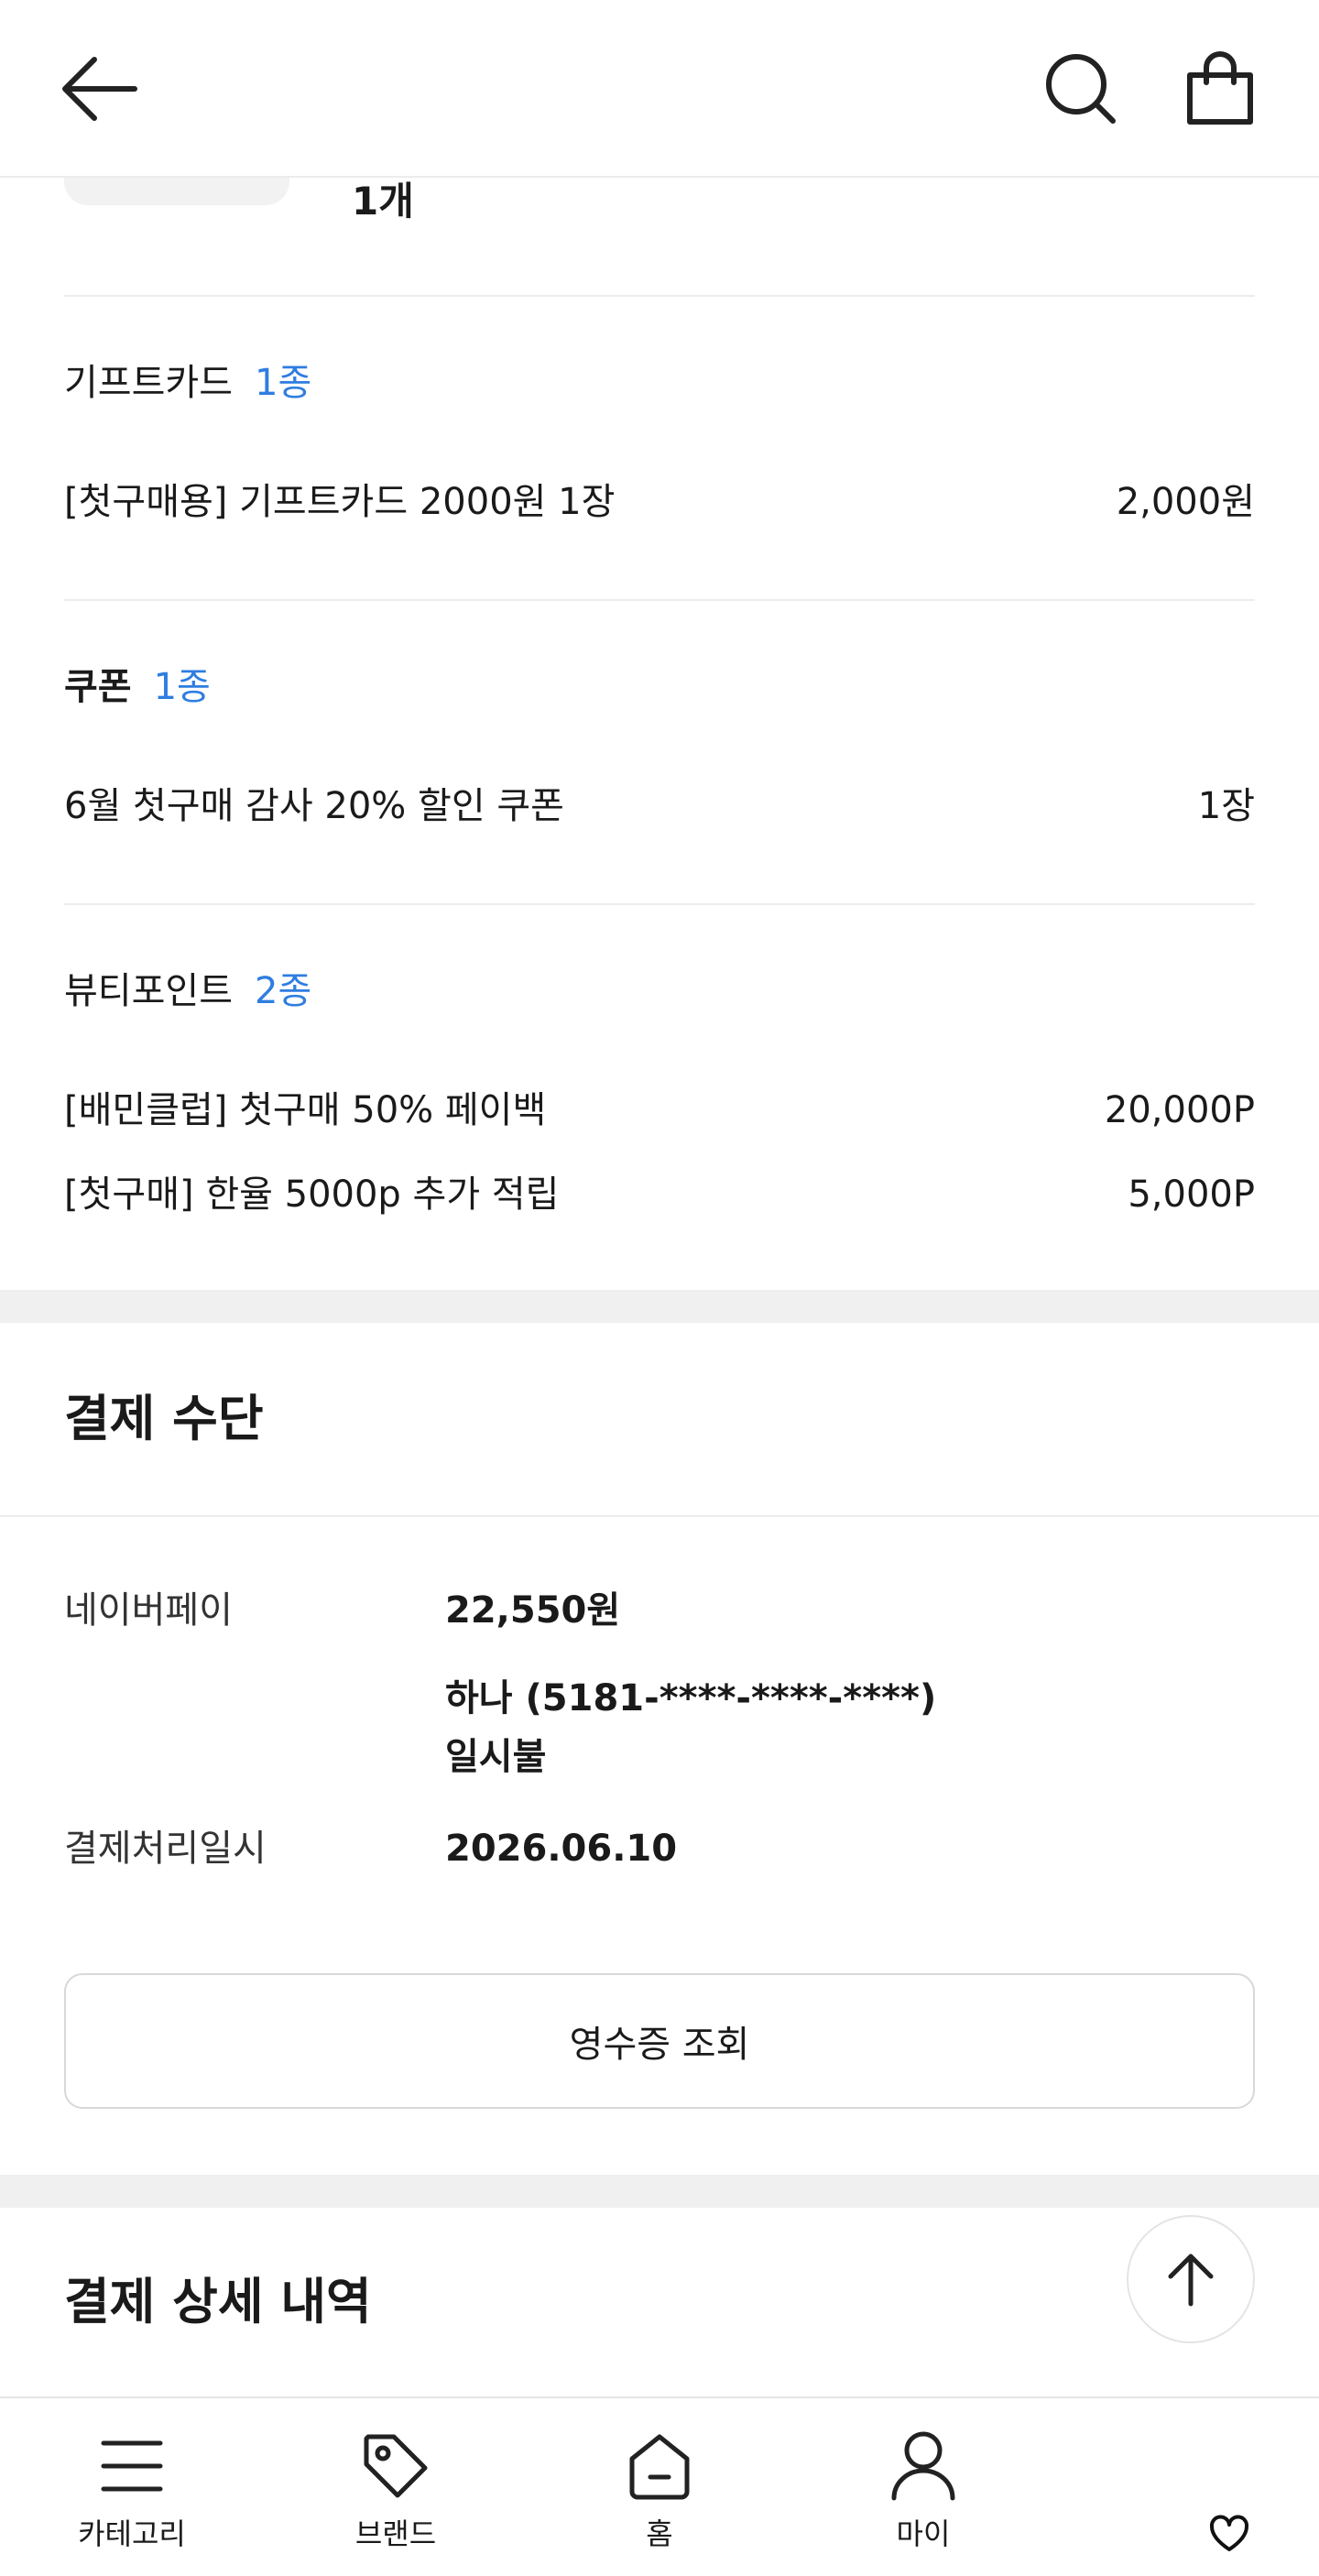  I want to click on giftcard-section-title: 기프트카드 1종, so click(187, 383).